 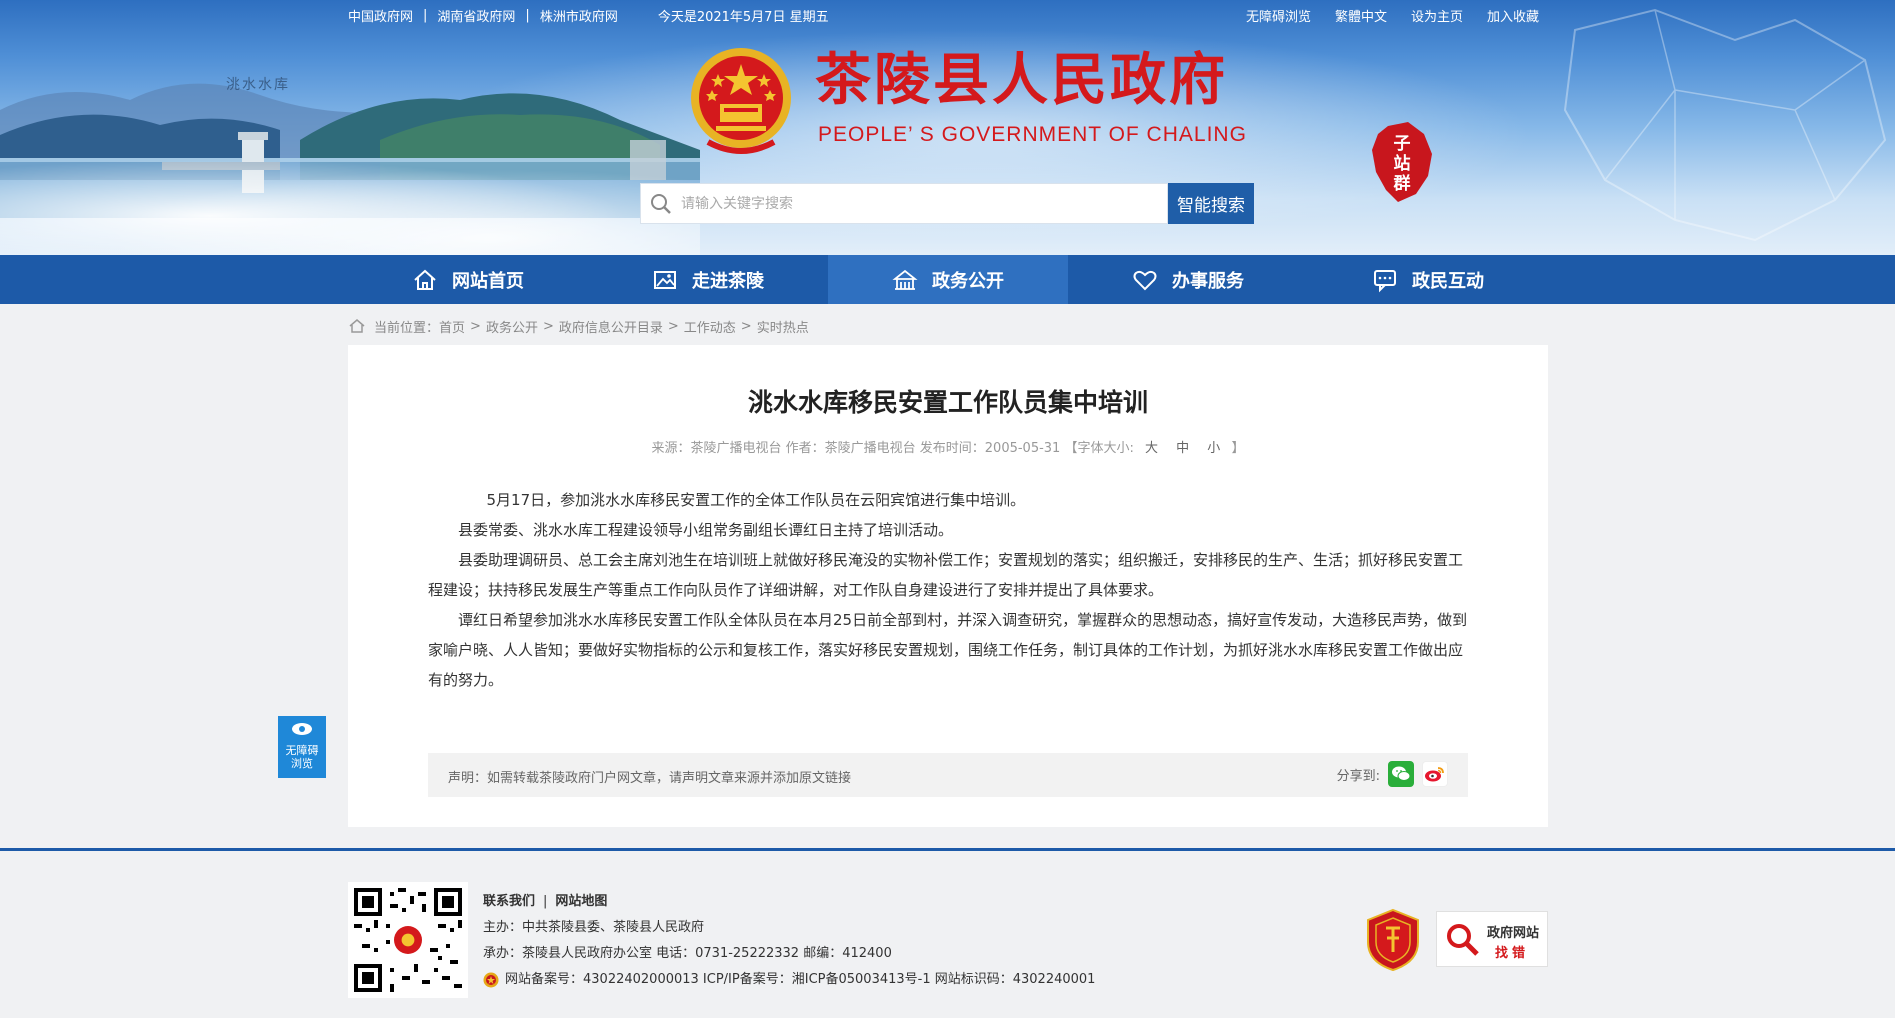 I want to click on breadcrumb-home: 首页, so click(x=452, y=326).